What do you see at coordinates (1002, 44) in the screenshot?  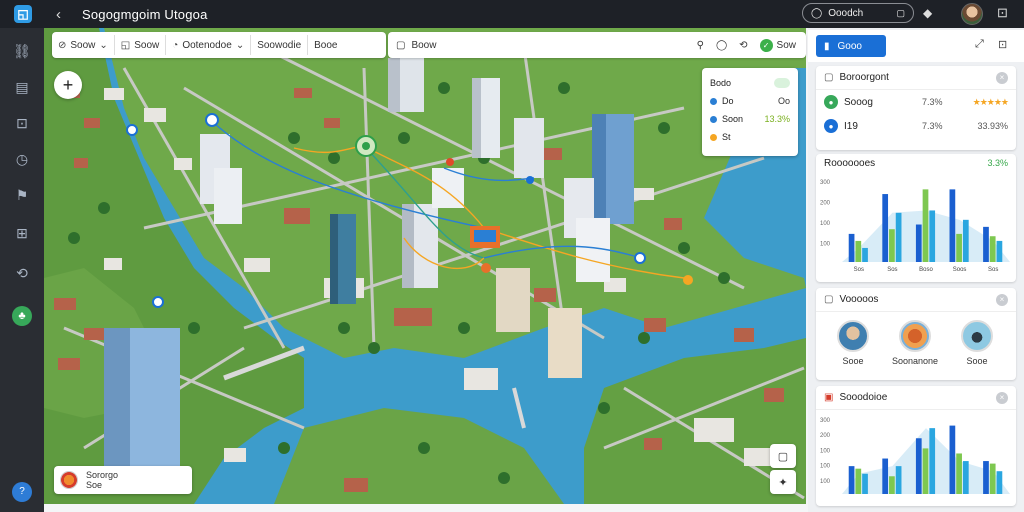 I see `fullscreen-icon: ⊡` at bounding box center [1002, 44].